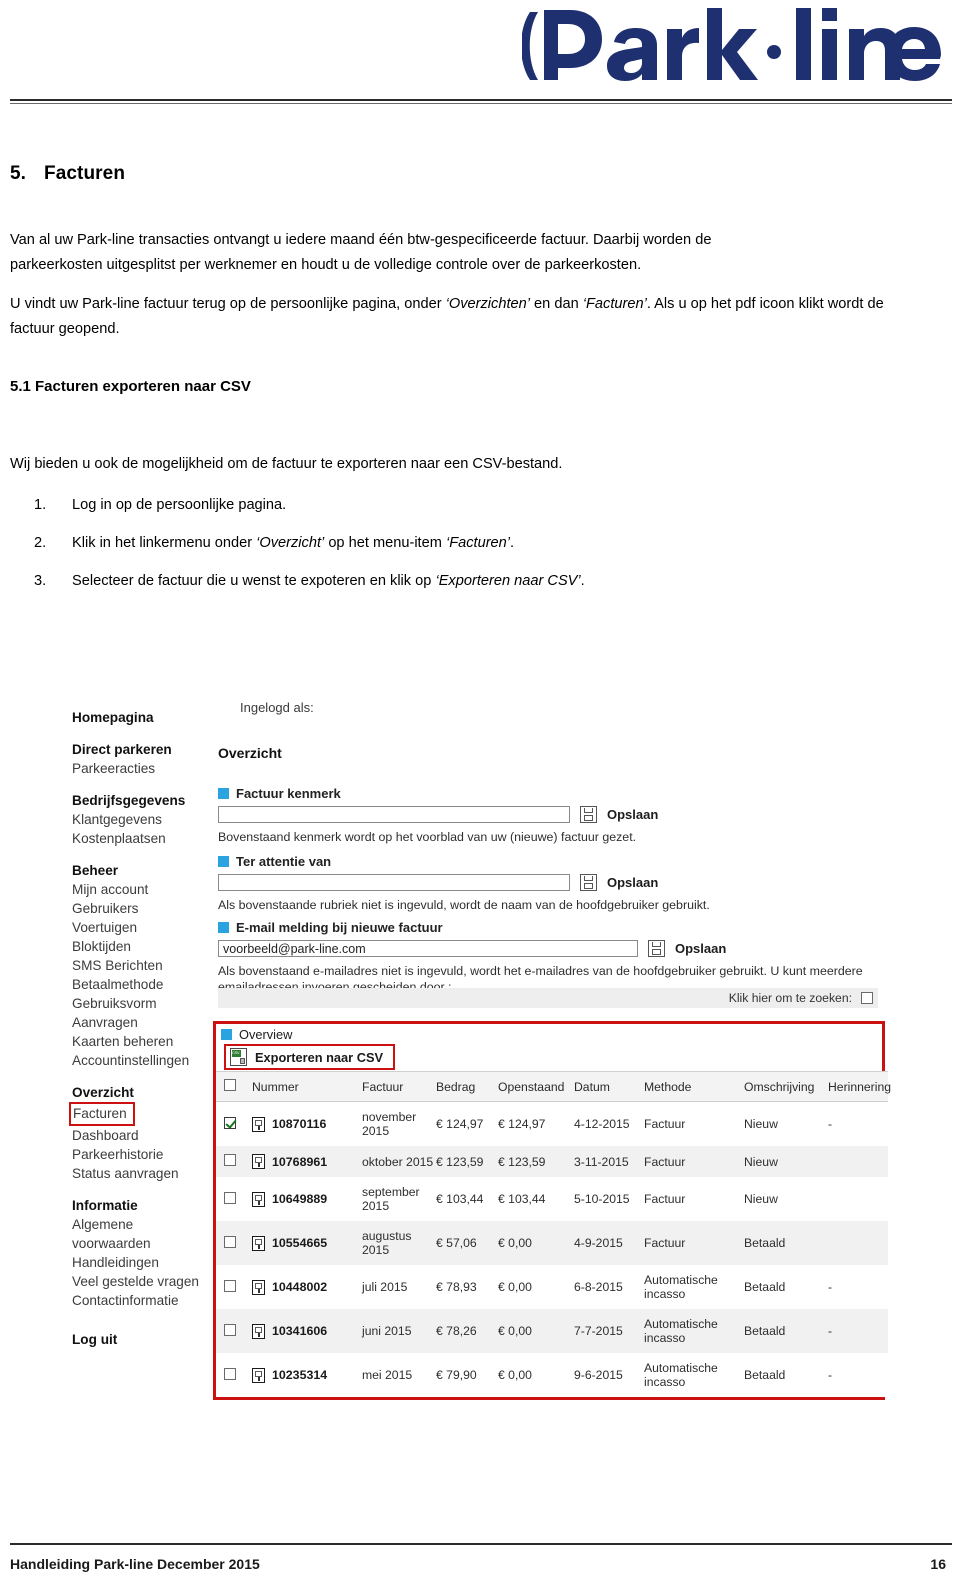 This screenshot has height=1592, width=960. I want to click on sidebar-item-gebruiksvorm: Gebruiksvorm, so click(147, 1003).